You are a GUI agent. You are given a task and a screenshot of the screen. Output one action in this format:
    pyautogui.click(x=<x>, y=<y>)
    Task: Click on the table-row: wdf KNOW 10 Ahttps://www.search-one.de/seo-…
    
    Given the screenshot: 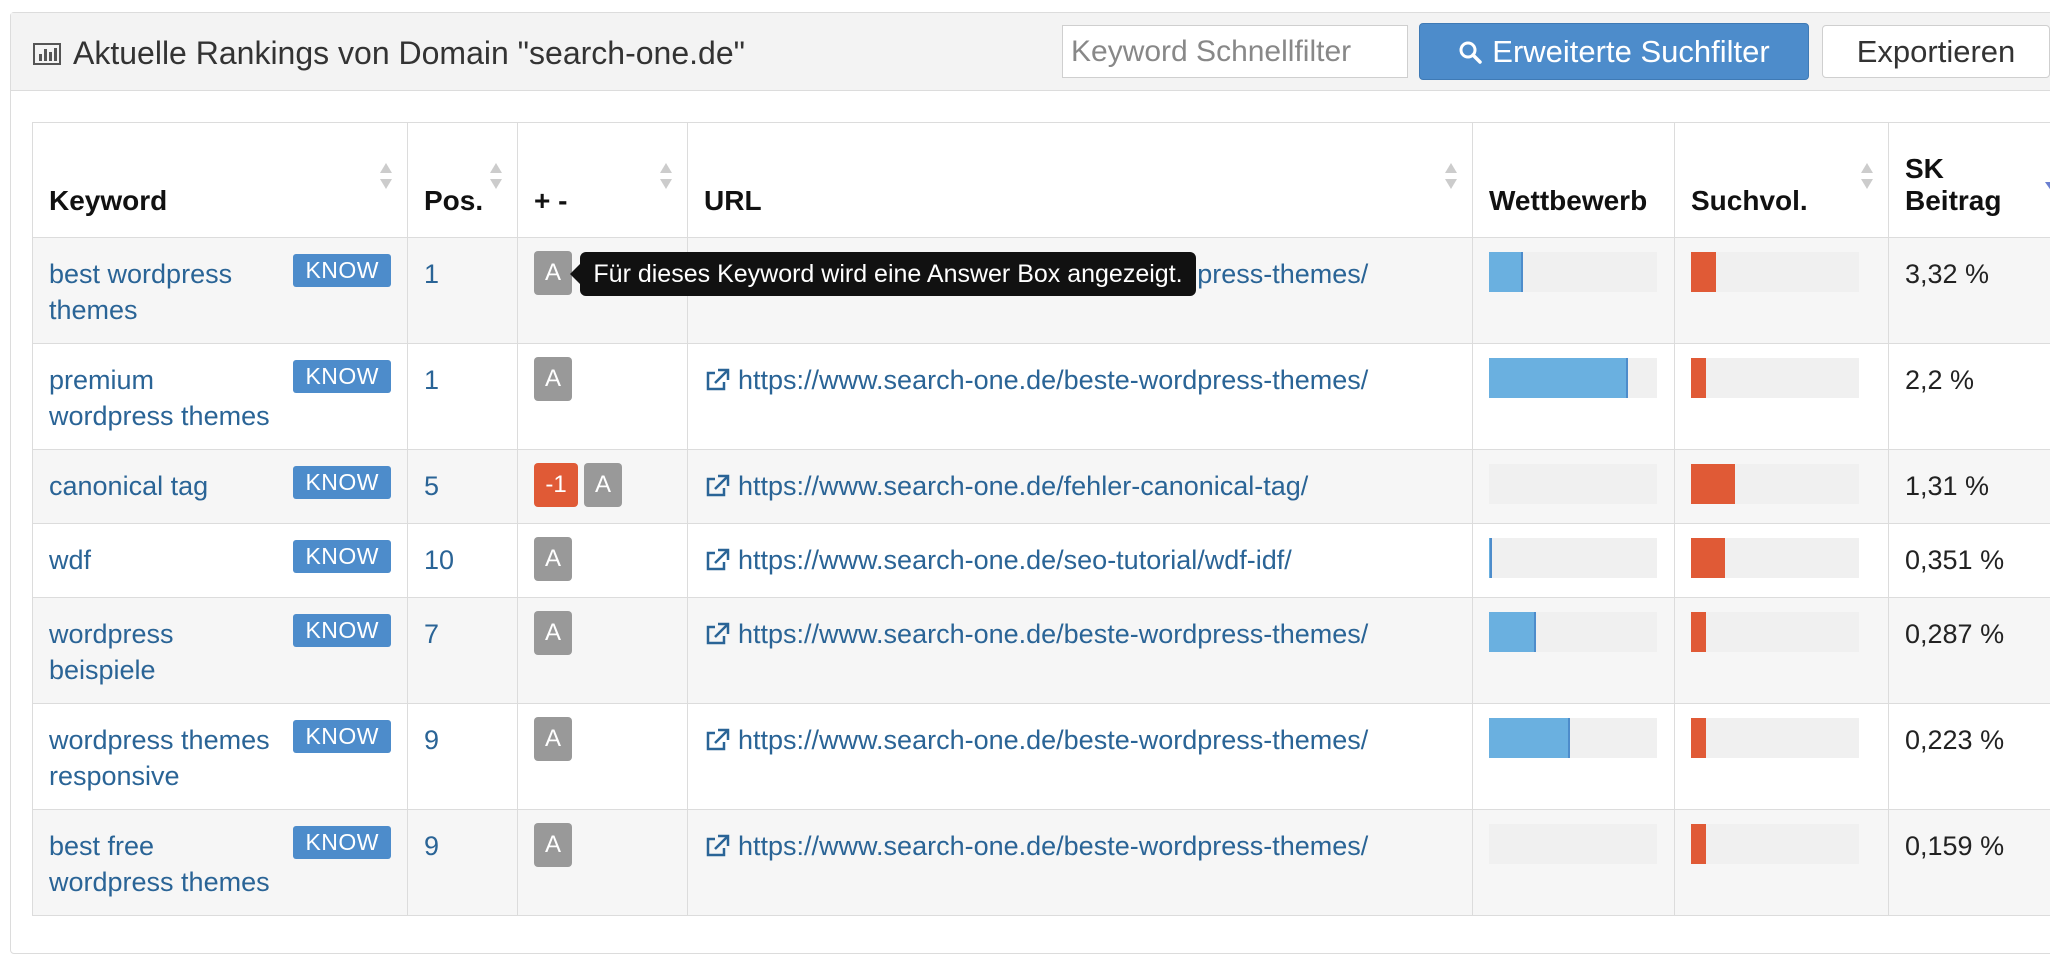 What is the action you would take?
    pyautogui.click(x=1041, y=561)
    